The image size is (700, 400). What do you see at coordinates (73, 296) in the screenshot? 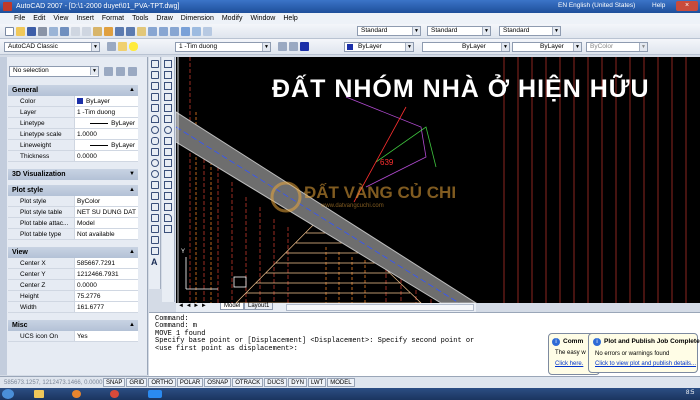
I see `prop-row: Height 75.2776` at bounding box center [73, 296].